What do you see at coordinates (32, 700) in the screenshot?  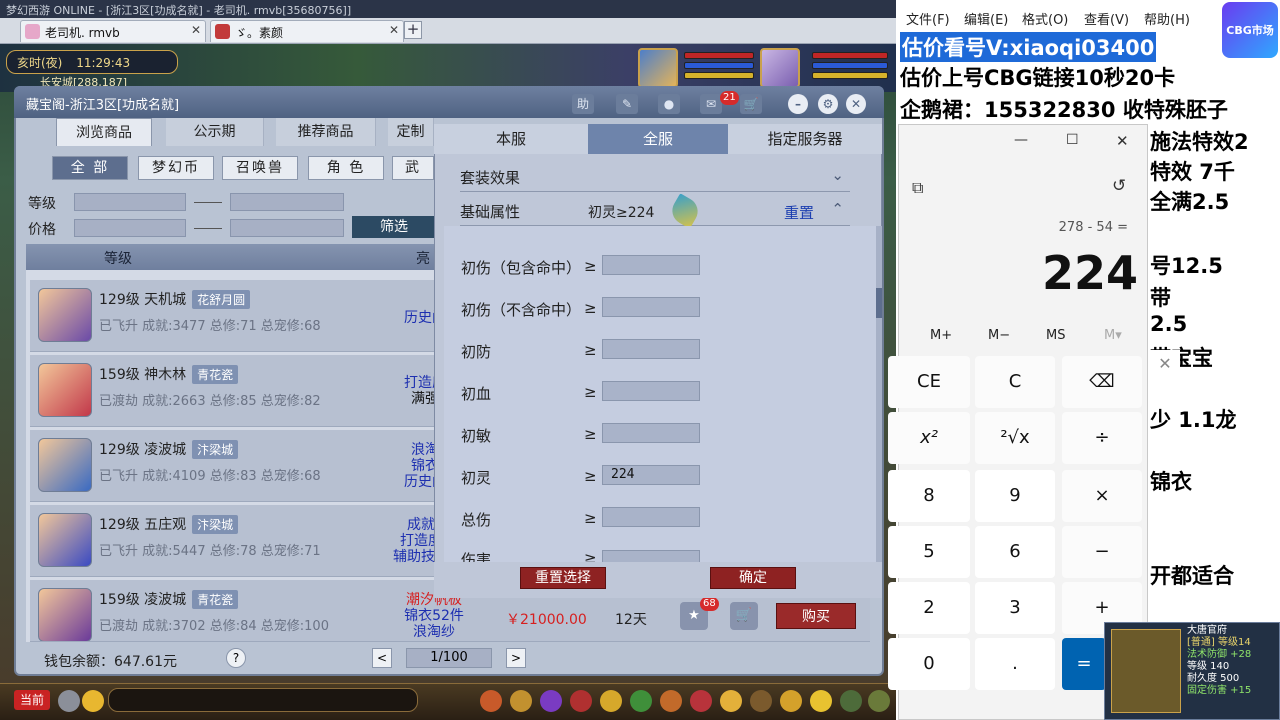 I see `channel-button: 当前` at bounding box center [32, 700].